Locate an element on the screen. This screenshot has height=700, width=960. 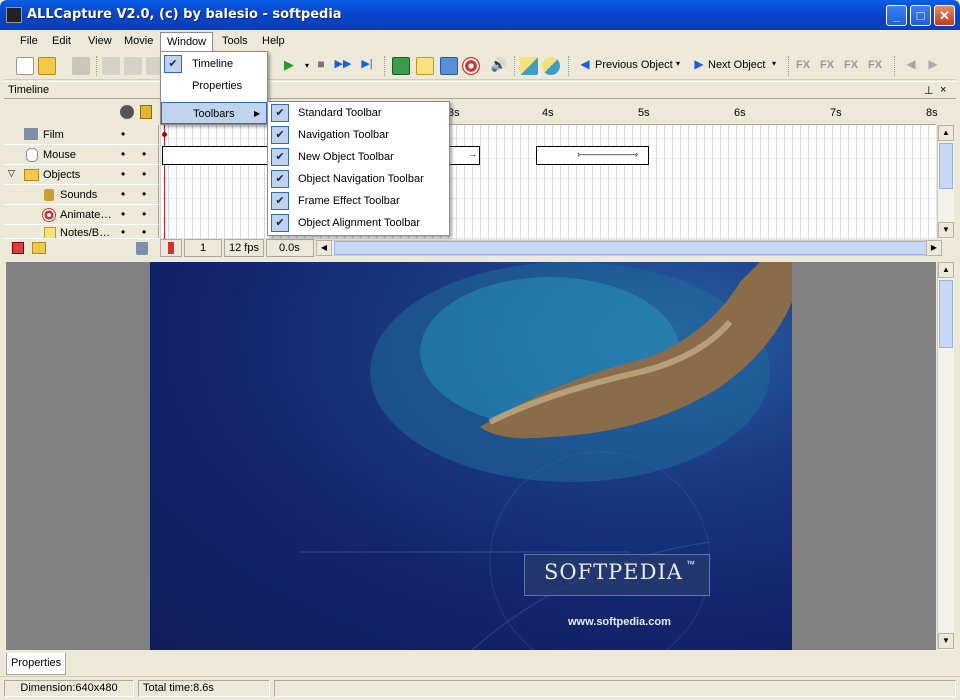
track-row-film: Film • is located at coordinates (81, 135).